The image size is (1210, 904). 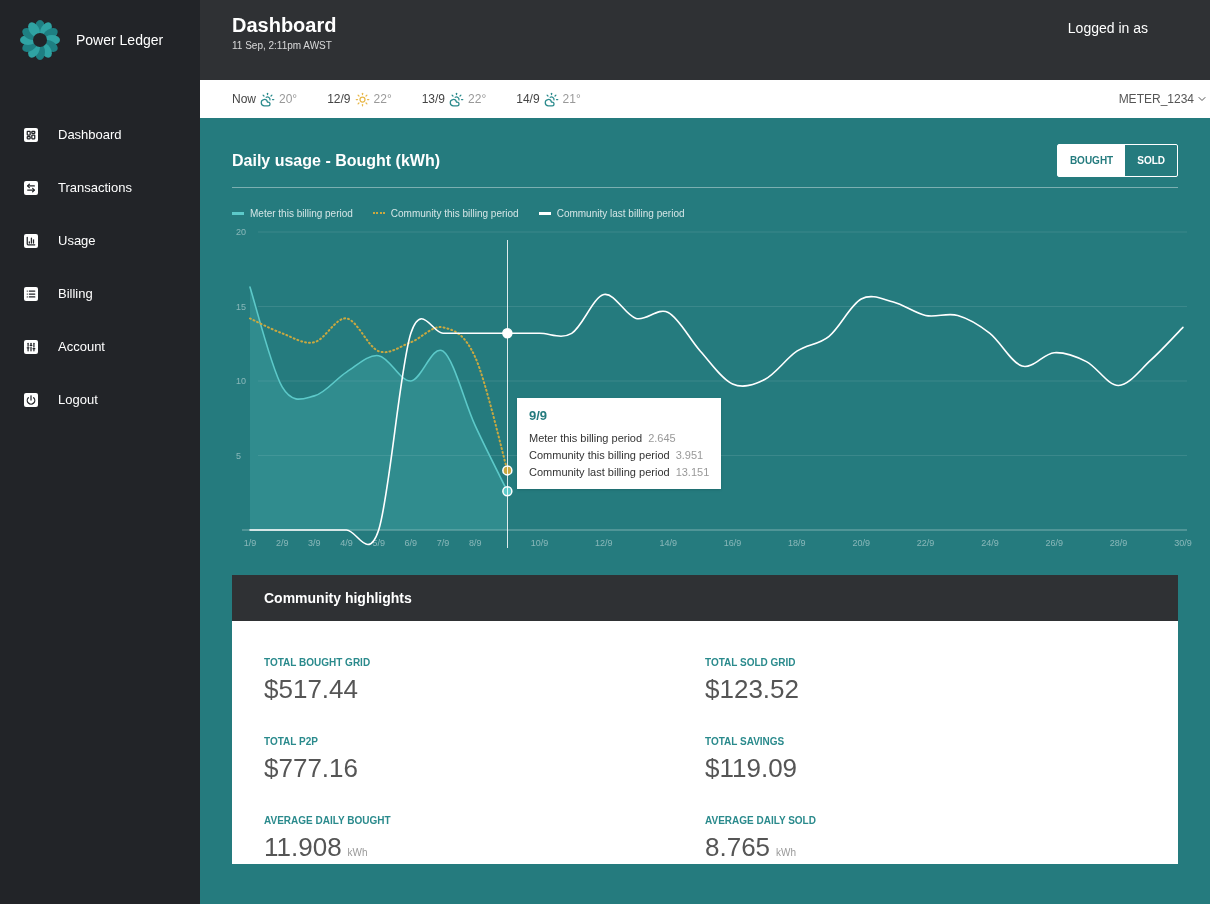 What do you see at coordinates (571, 99) in the screenshot?
I see `weather-temp: 21°` at bounding box center [571, 99].